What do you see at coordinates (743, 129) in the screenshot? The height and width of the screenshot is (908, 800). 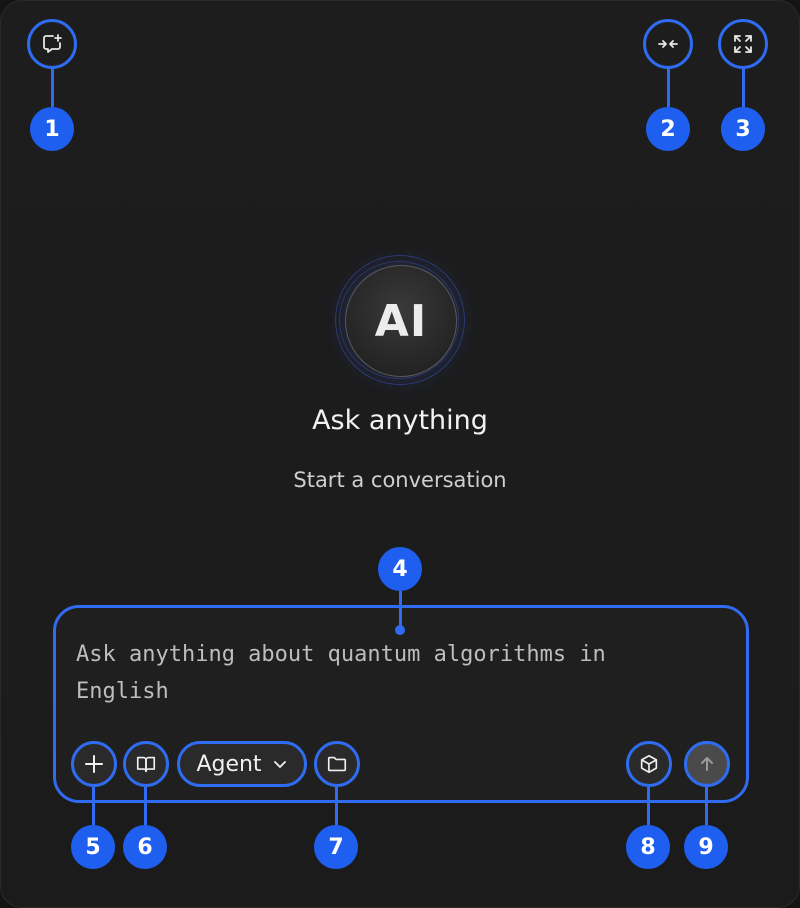 I see `callout-badge: 3` at bounding box center [743, 129].